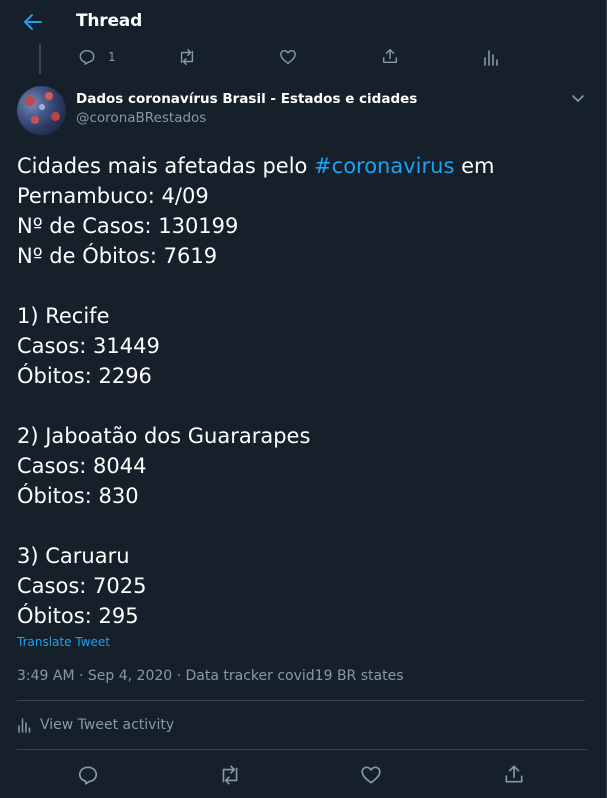  I want to click on tweet-source: Data tracker covid19 BR states, so click(295, 676).